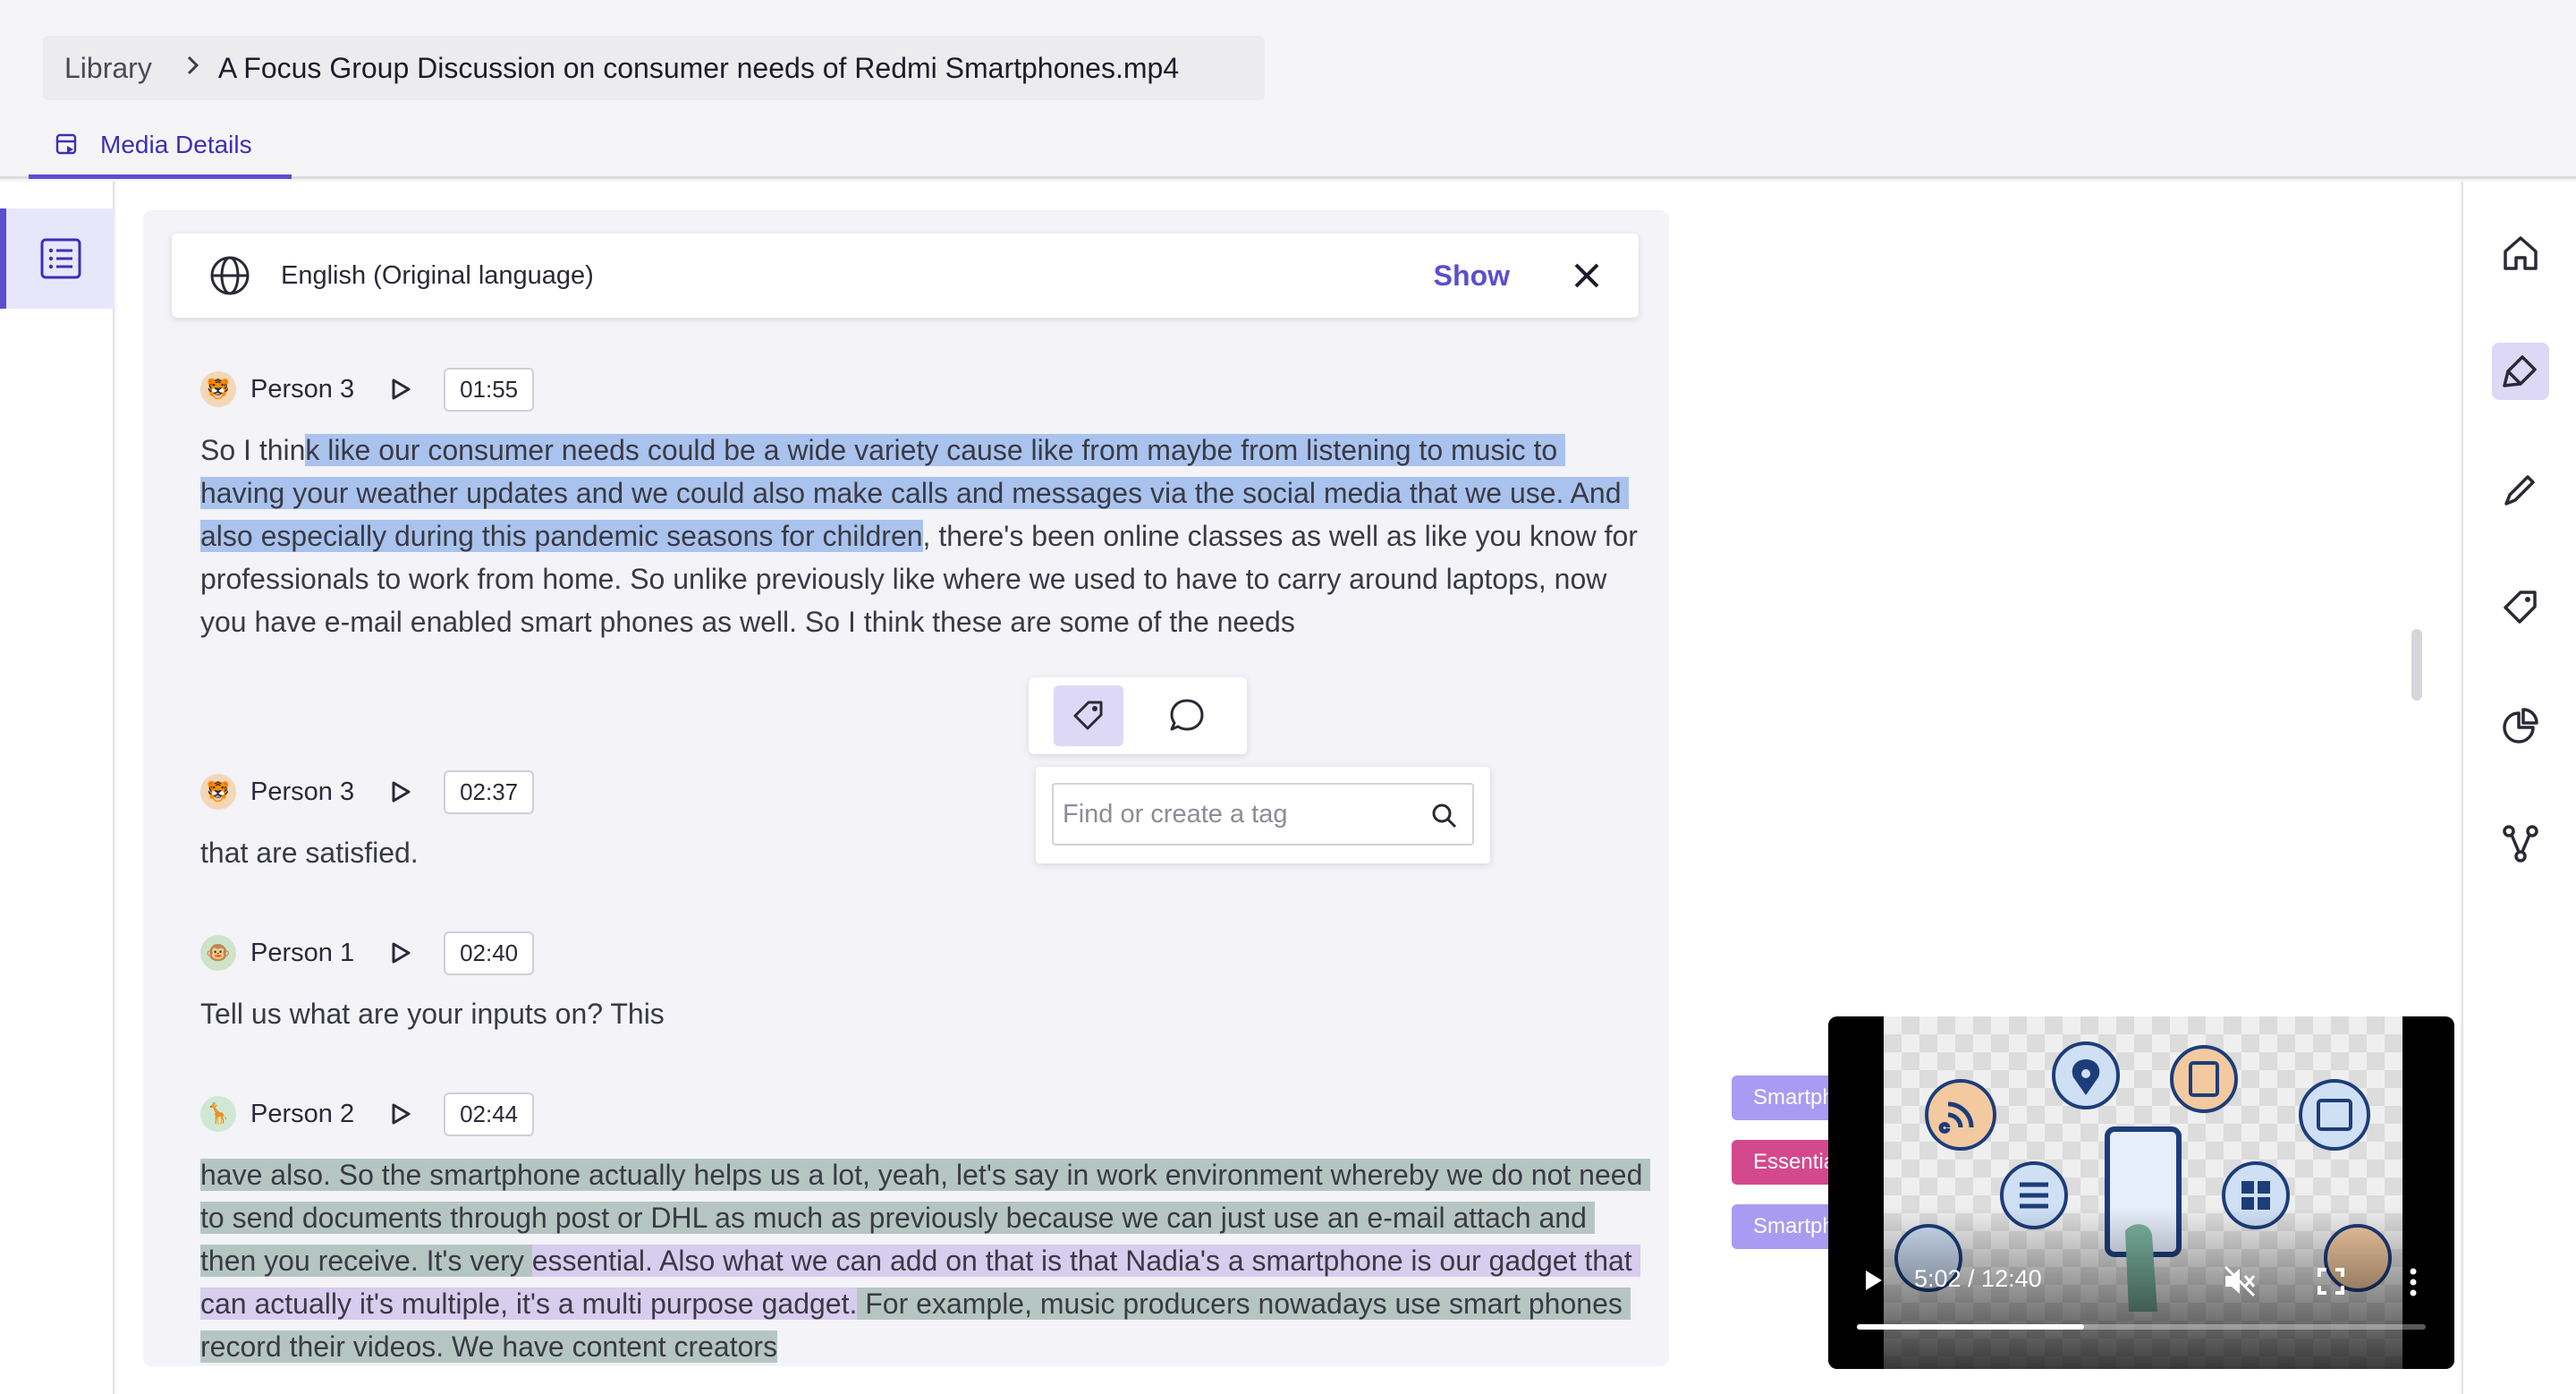 Image resolution: width=2576 pixels, height=1394 pixels. What do you see at coordinates (437, 275) in the screenshot?
I see `language-label: English (Original language)` at bounding box center [437, 275].